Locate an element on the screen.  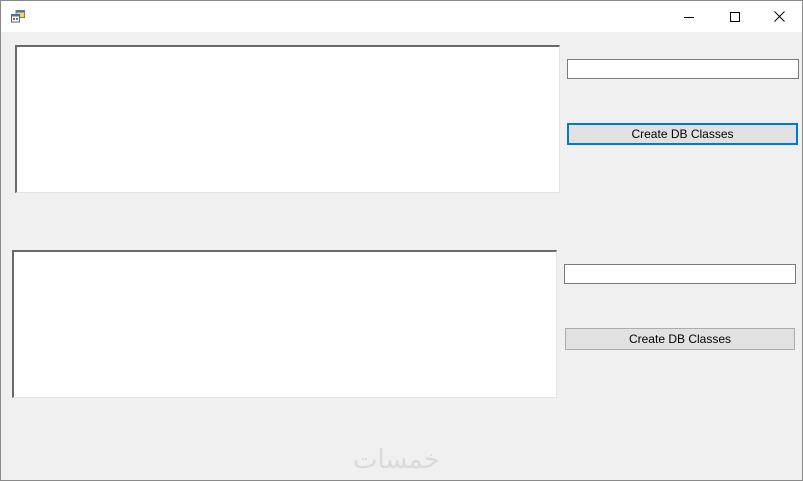
maximize-button is located at coordinates (735, 16).